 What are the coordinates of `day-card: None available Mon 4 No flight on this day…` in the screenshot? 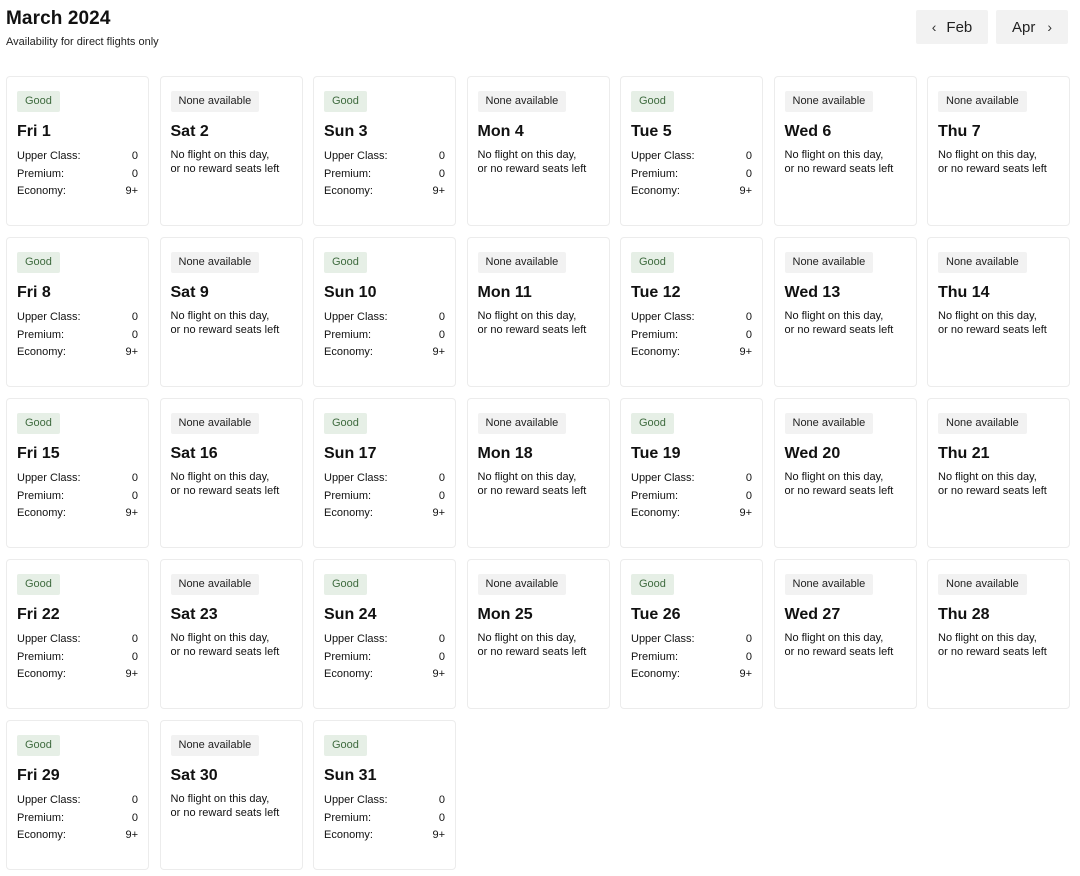 It's located at (538, 151).